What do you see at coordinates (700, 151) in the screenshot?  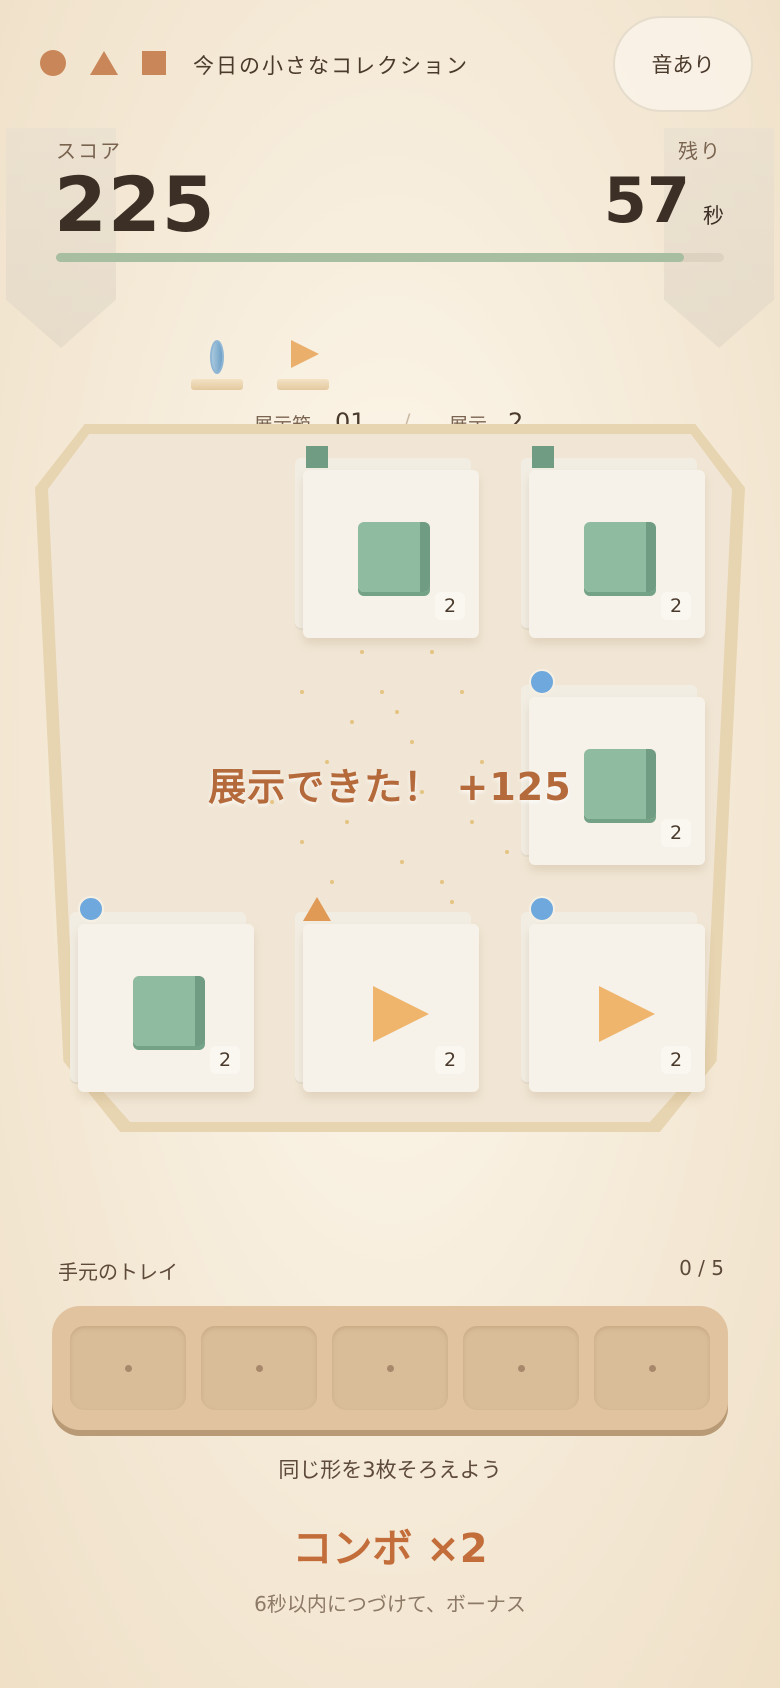 I see `time-remaining-label: 残り` at bounding box center [700, 151].